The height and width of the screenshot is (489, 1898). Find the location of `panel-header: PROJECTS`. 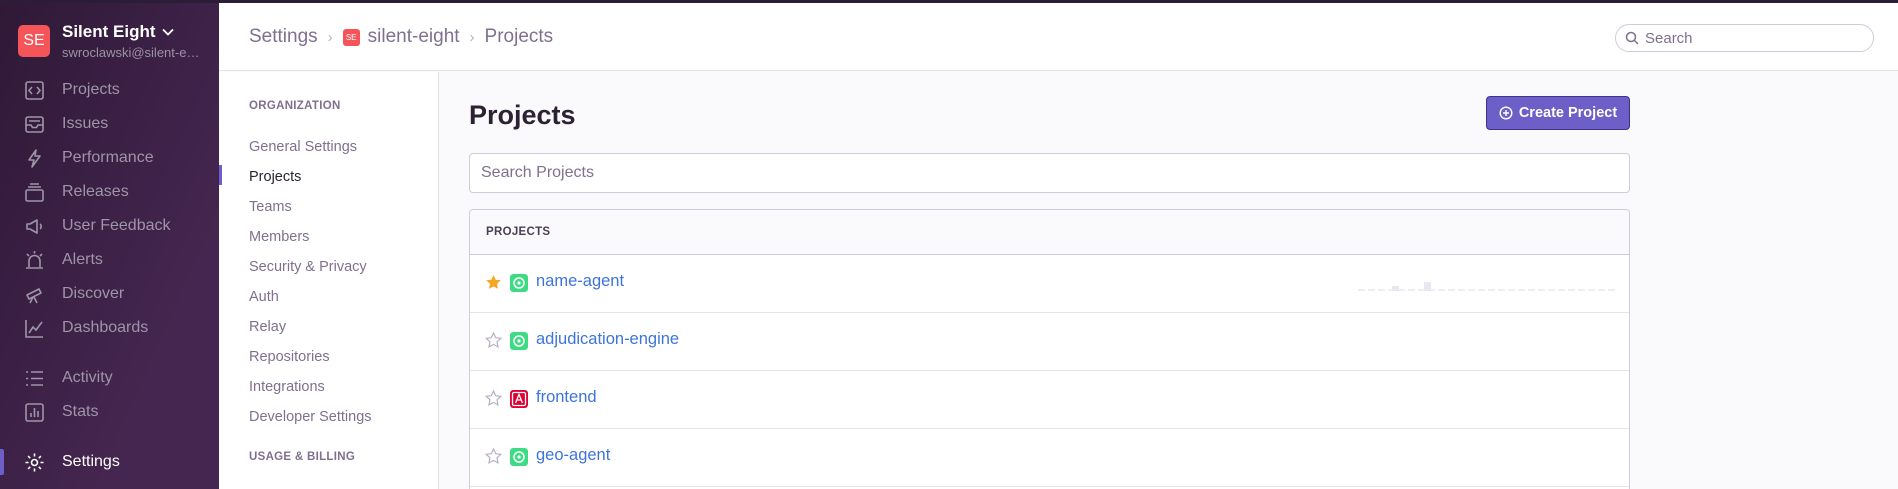

panel-header: PROJECTS is located at coordinates (1049, 232).